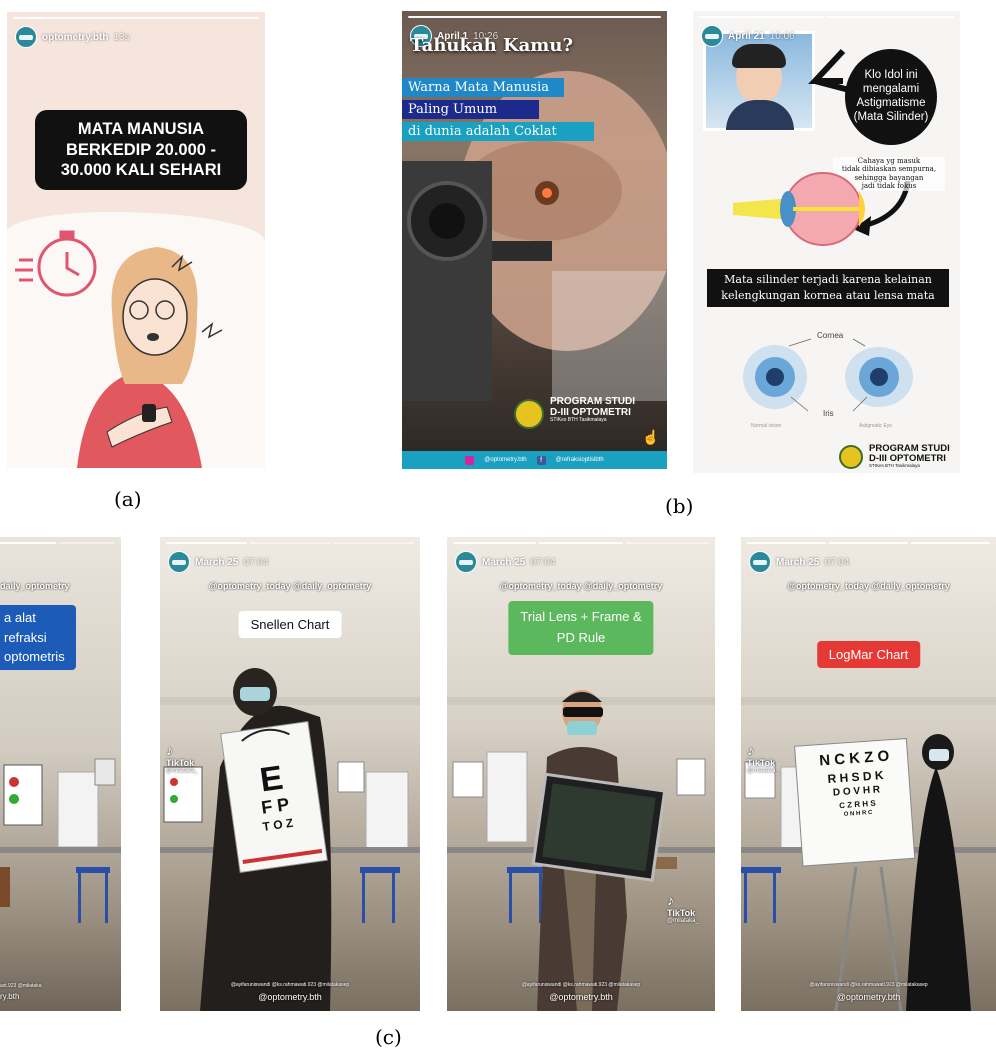  What do you see at coordinates (505, 460) in the screenshot?
I see `instagram-handle: @optometry.bth` at bounding box center [505, 460].